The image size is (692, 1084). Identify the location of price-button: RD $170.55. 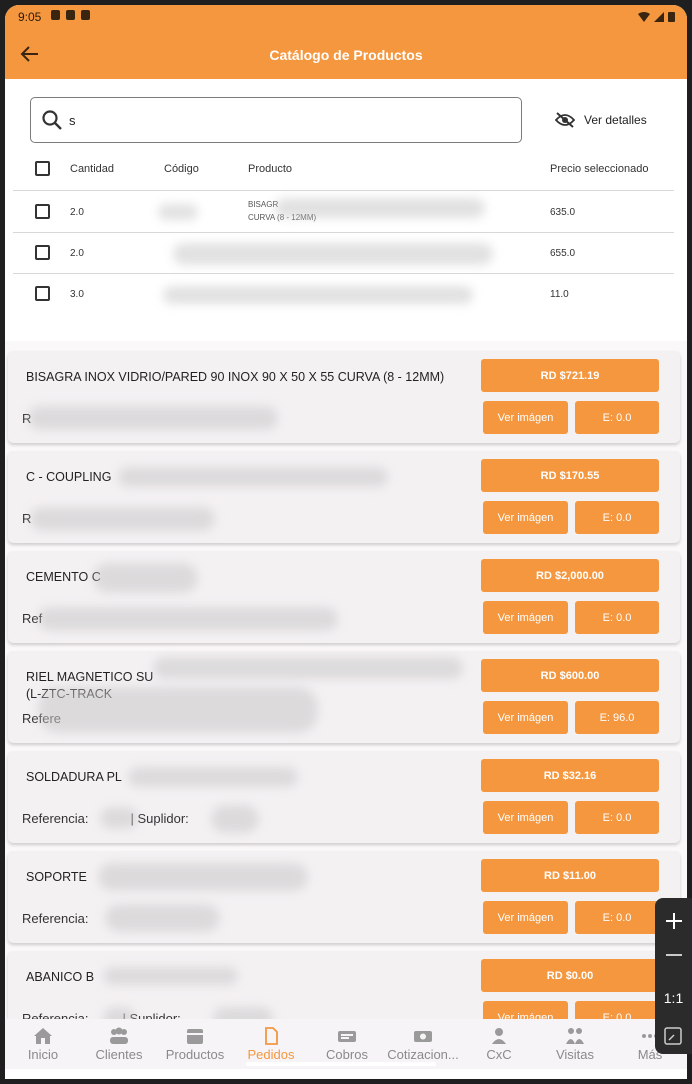
(570, 475).